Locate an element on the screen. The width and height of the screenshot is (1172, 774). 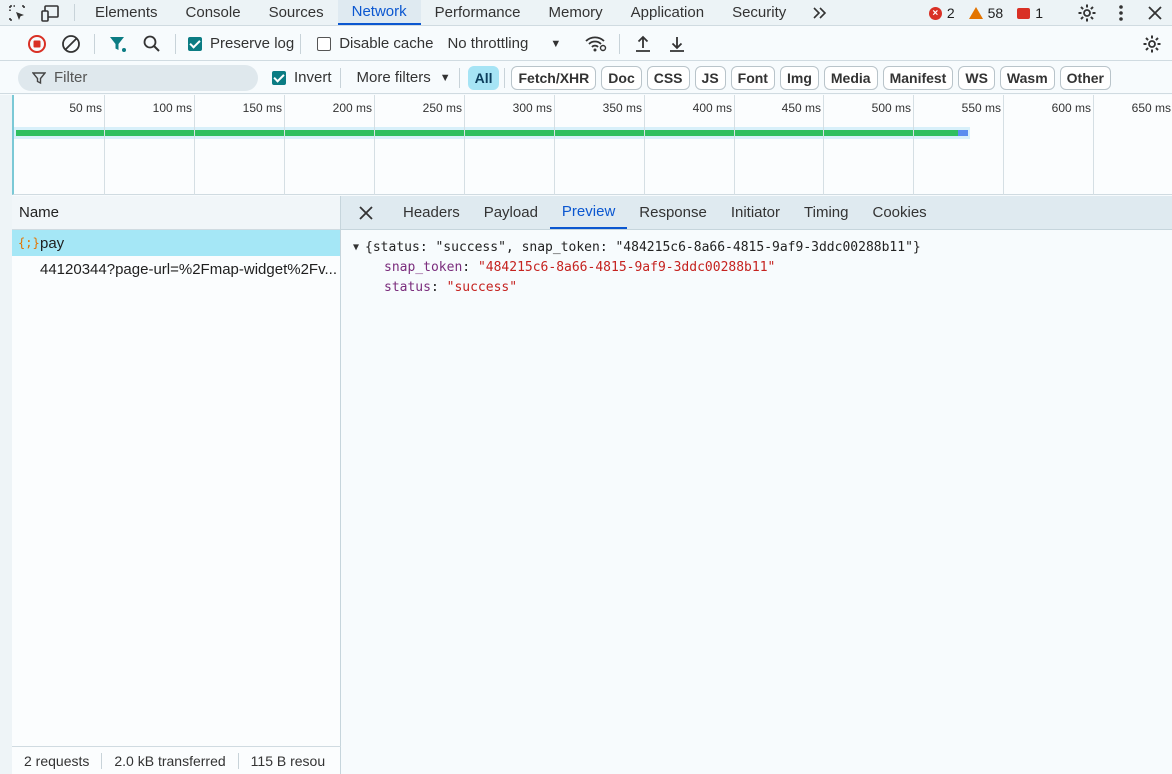
network-settings-gear-icon is located at coordinates (1152, 44).